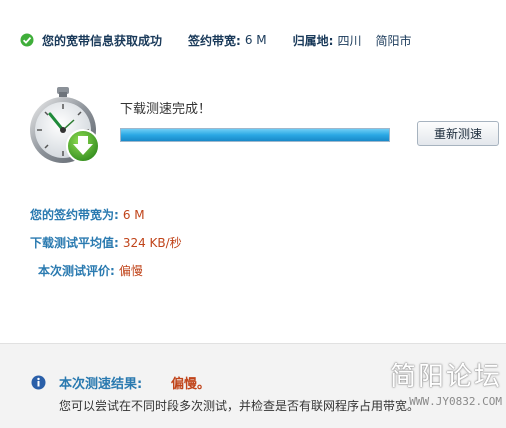  Describe the element at coordinates (166, 109) in the screenshot. I see `test-status-text: 下载测速完成！` at that location.